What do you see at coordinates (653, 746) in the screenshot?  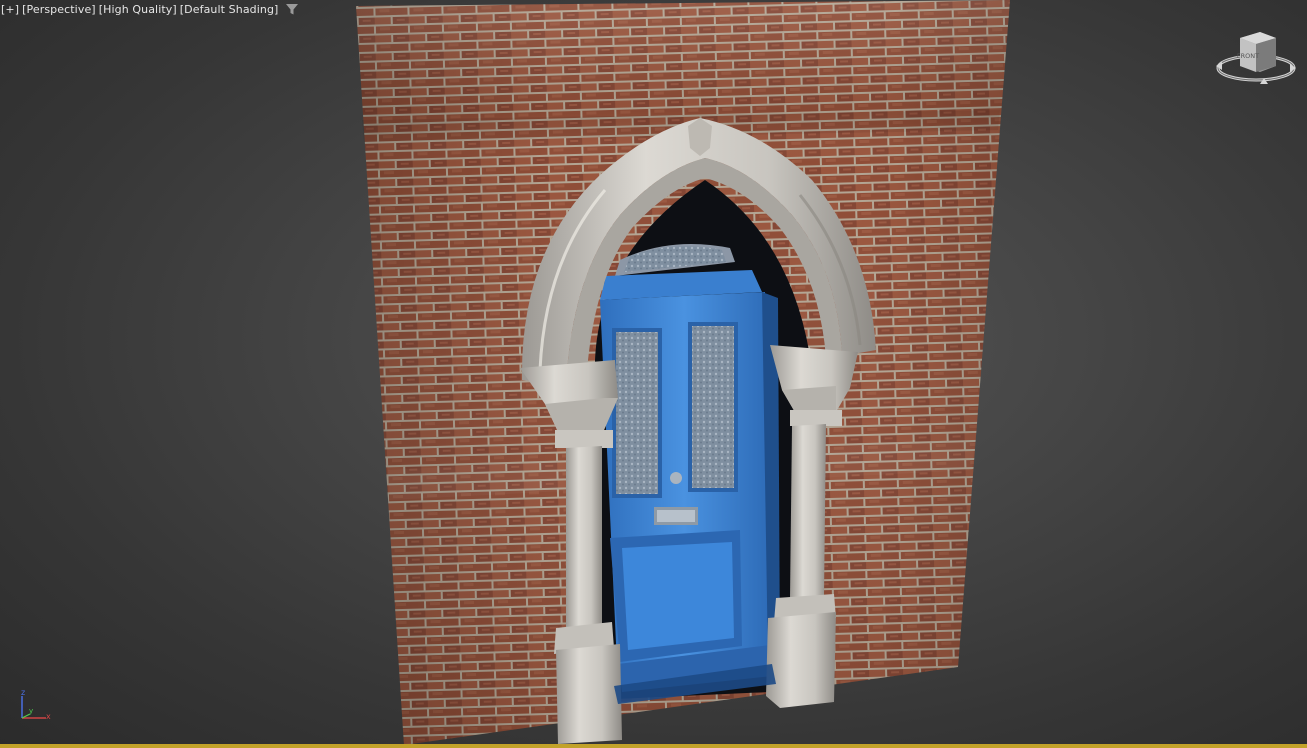 I see `selection-border` at bounding box center [653, 746].